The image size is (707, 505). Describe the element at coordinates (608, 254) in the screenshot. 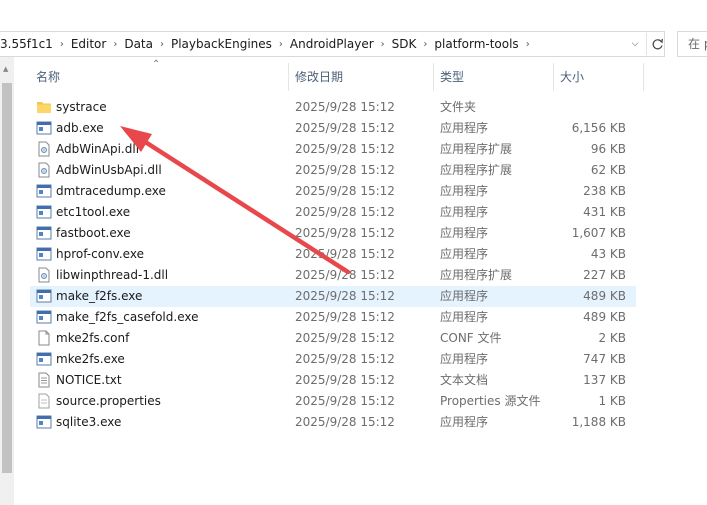

I see `file-size: 43 KB` at that location.